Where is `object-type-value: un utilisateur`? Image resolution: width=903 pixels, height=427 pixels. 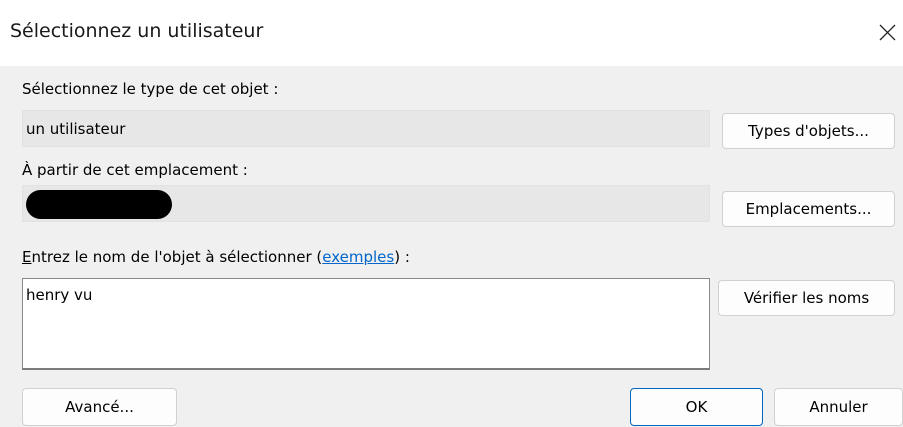
object-type-value: un utilisateur is located at coordinates (76, 129).